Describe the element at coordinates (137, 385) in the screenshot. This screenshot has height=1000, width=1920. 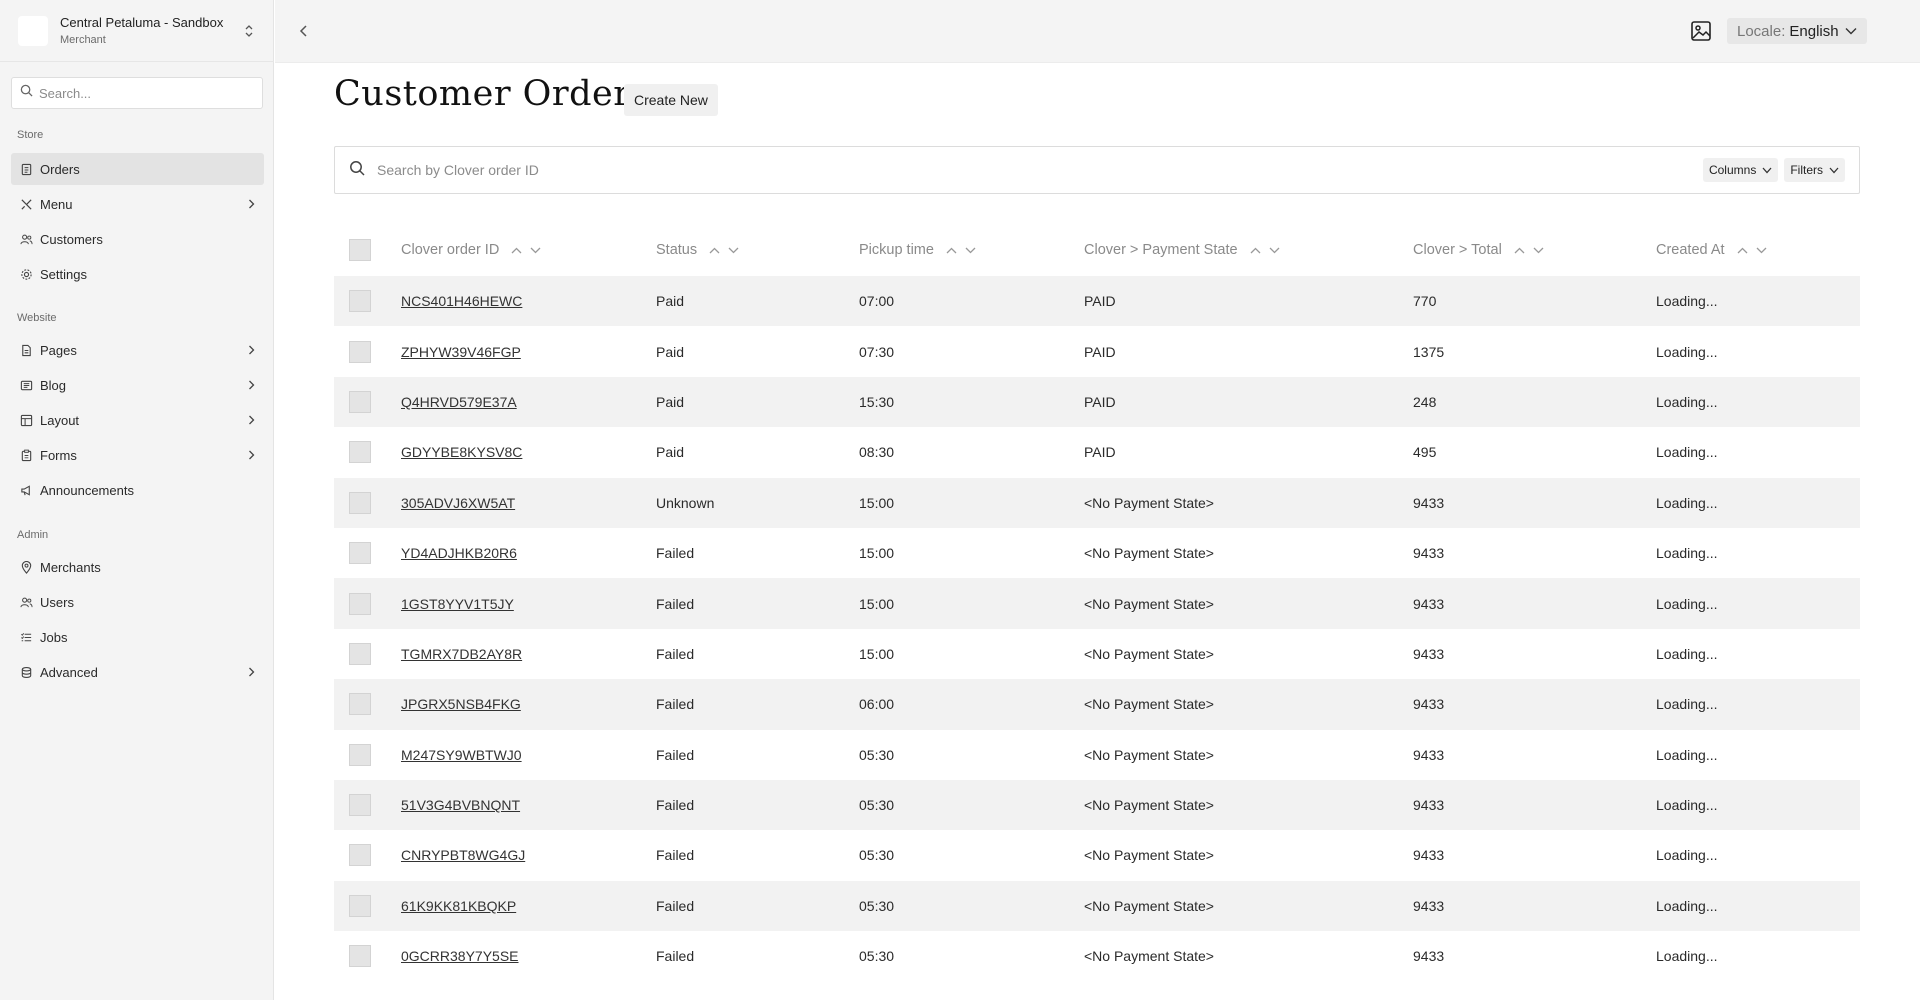
I see `sidebar-item-blog: Blog` at that location.